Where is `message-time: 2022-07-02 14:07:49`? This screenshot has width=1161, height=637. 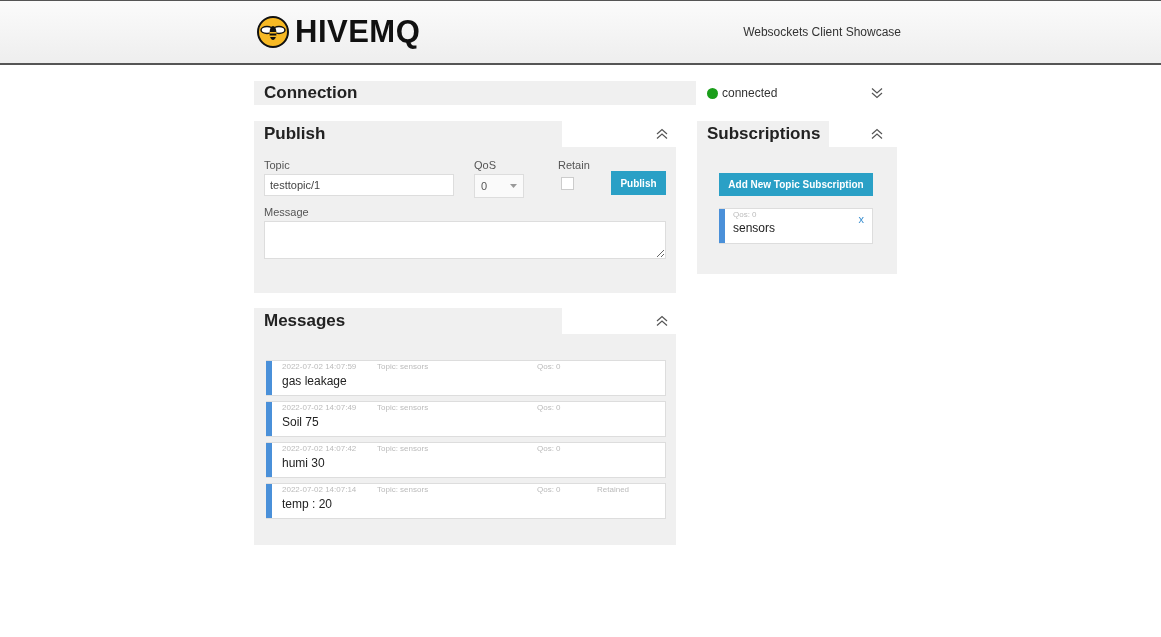 message-time: 2022-07-02 14:07:49 is located at coordinates (320, 407).